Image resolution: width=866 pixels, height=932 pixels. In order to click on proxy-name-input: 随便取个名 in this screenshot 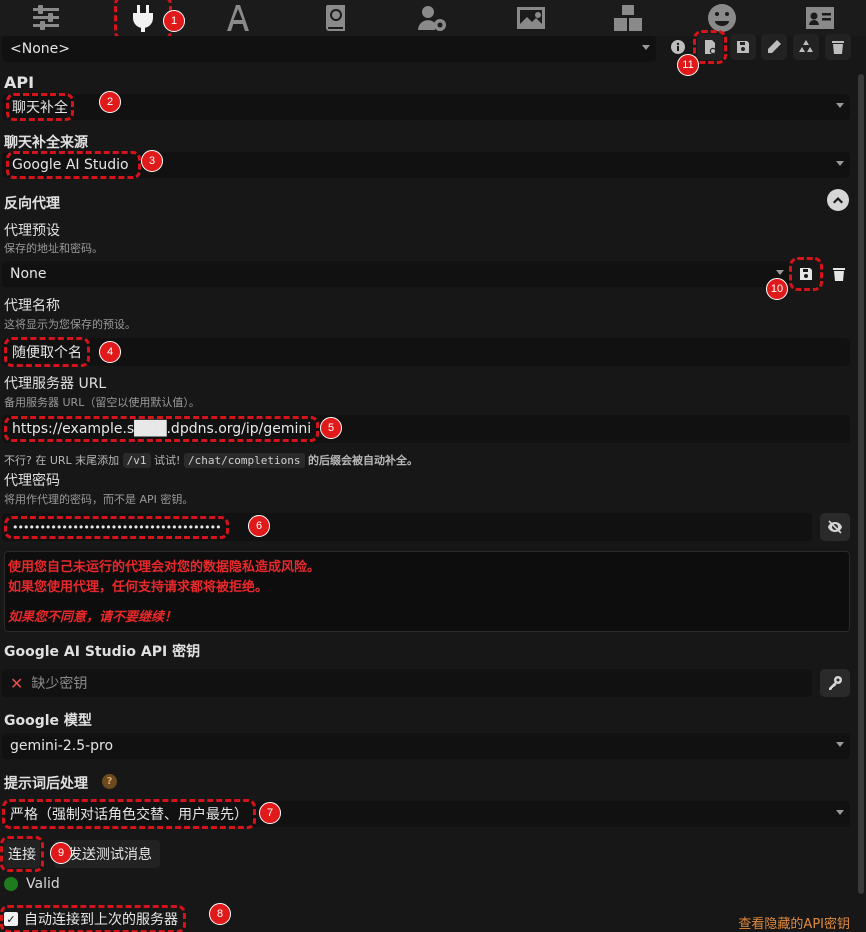, I will do `click(426, 352)`.